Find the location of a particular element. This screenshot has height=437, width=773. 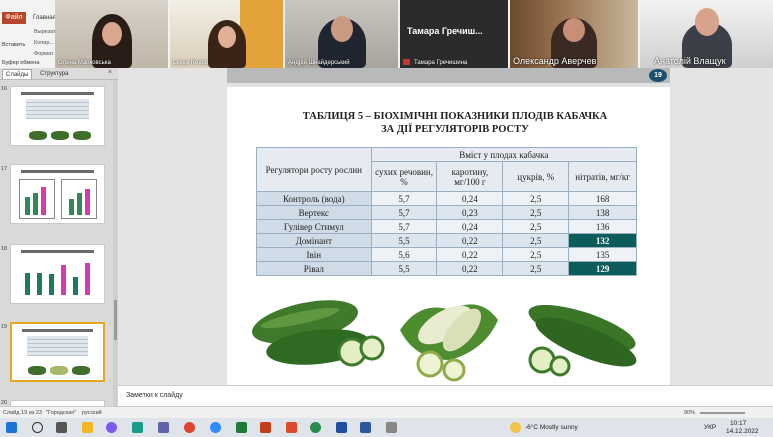

slide-number: 18 is located at coordinates (4, 249).